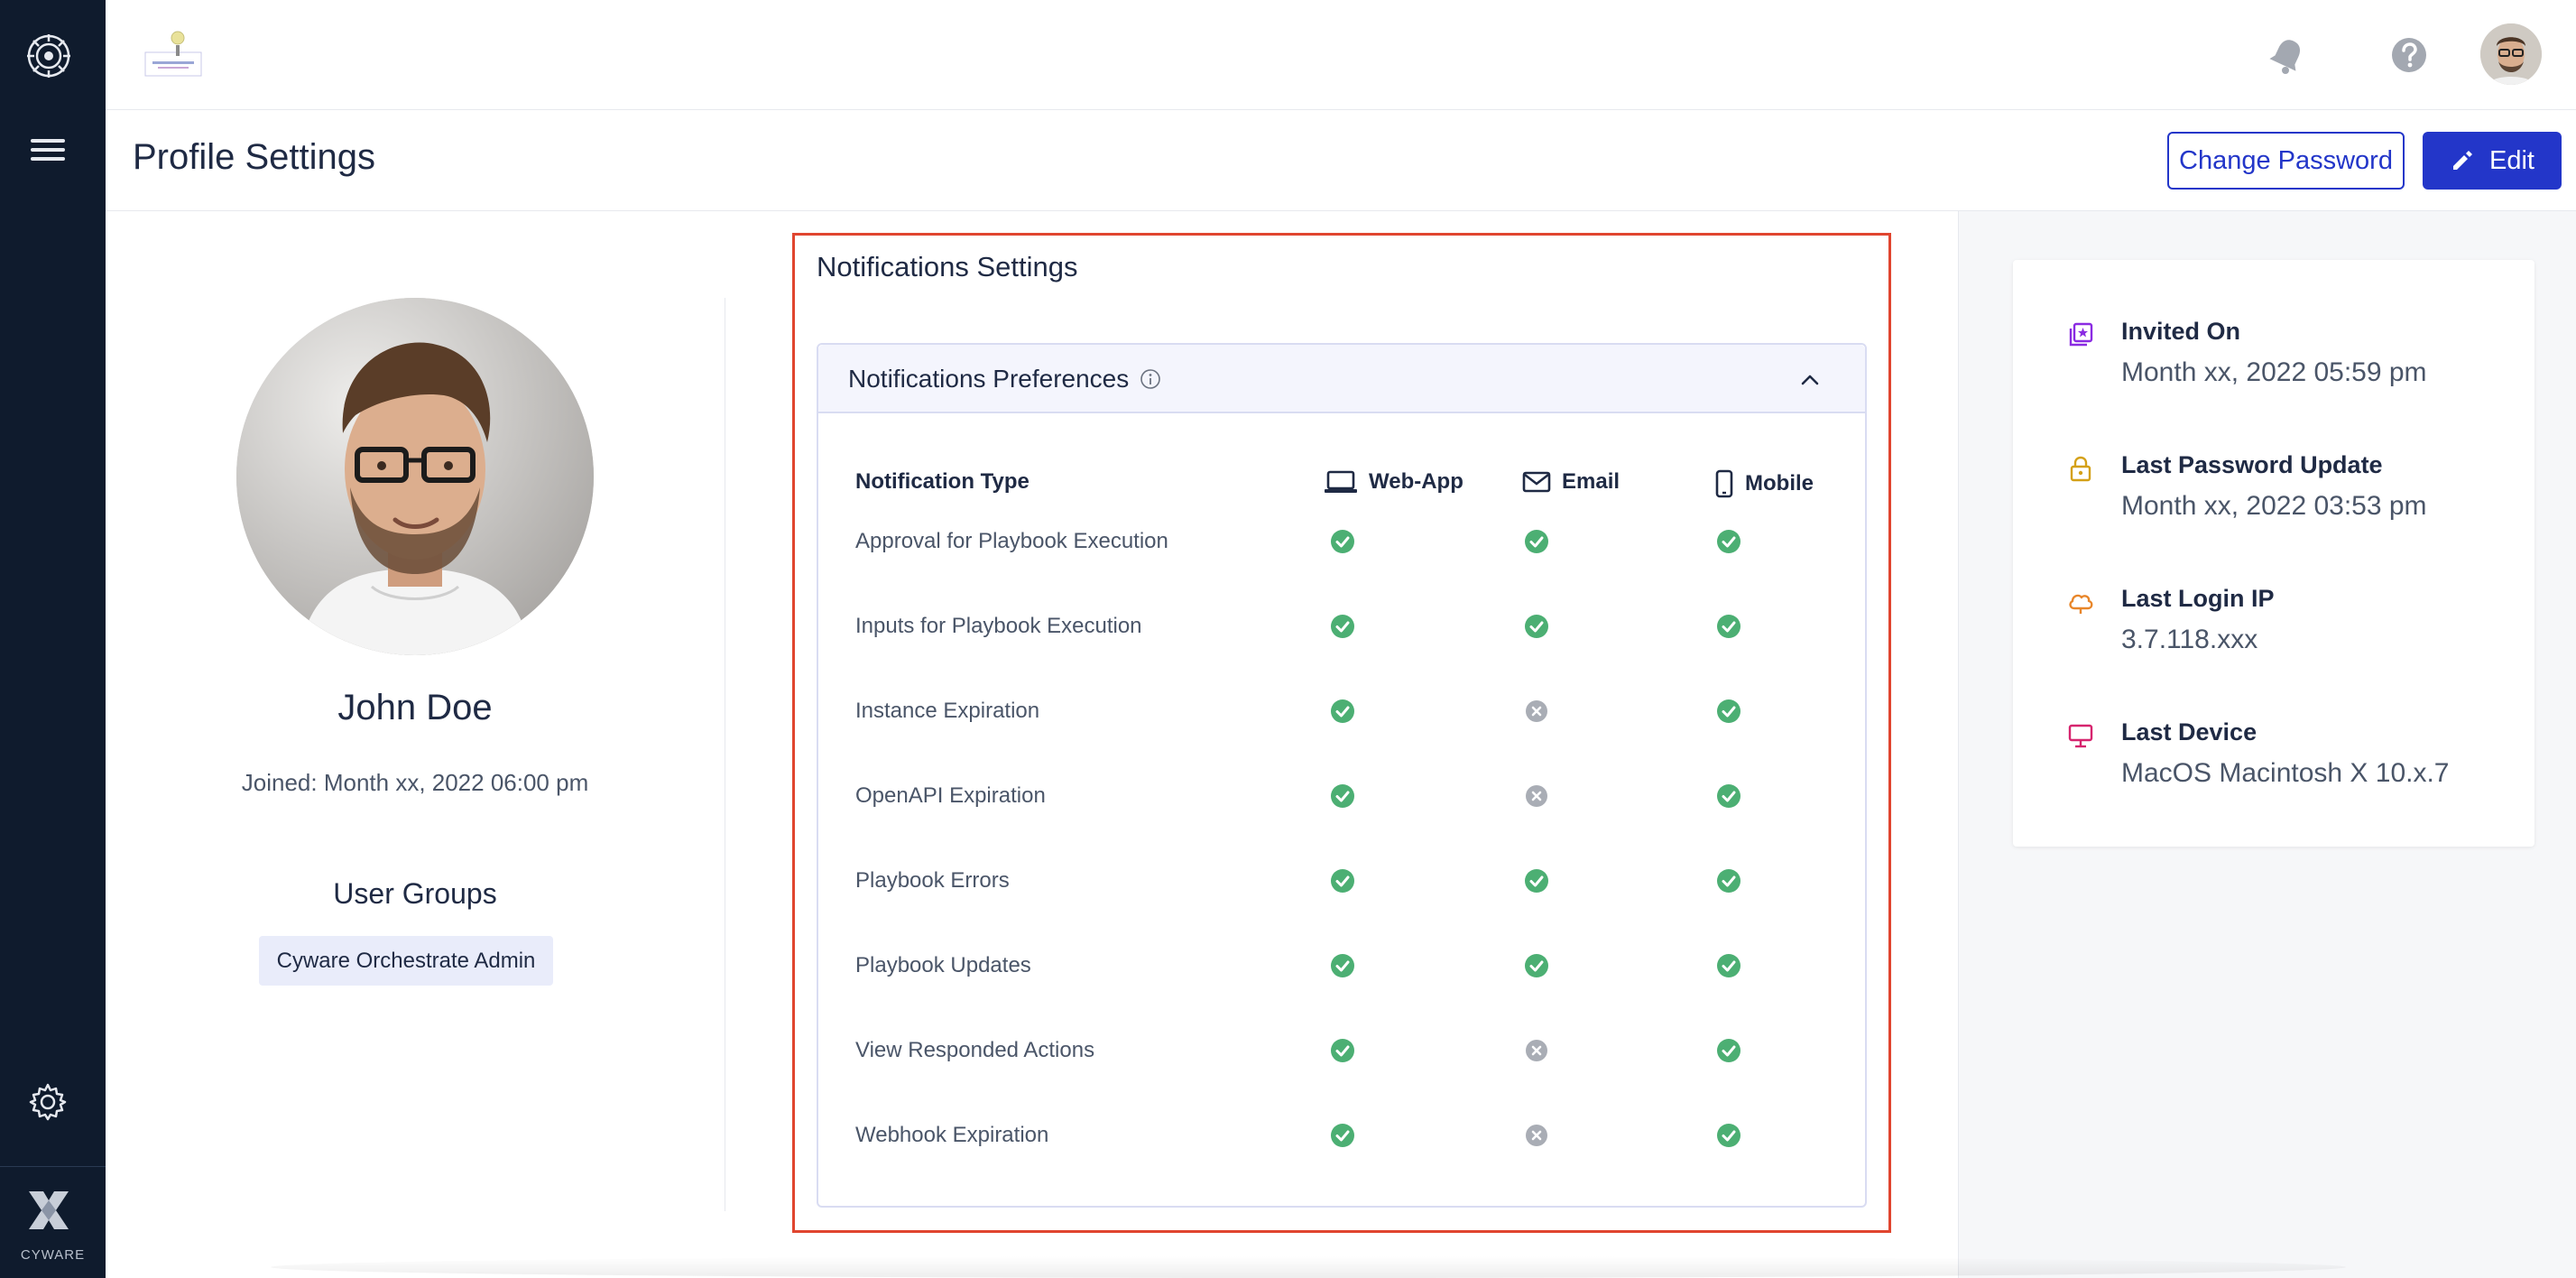 This screenshot has width=2576, height=1278. I want to click on profile-portrait-icon, so click(415, 476).